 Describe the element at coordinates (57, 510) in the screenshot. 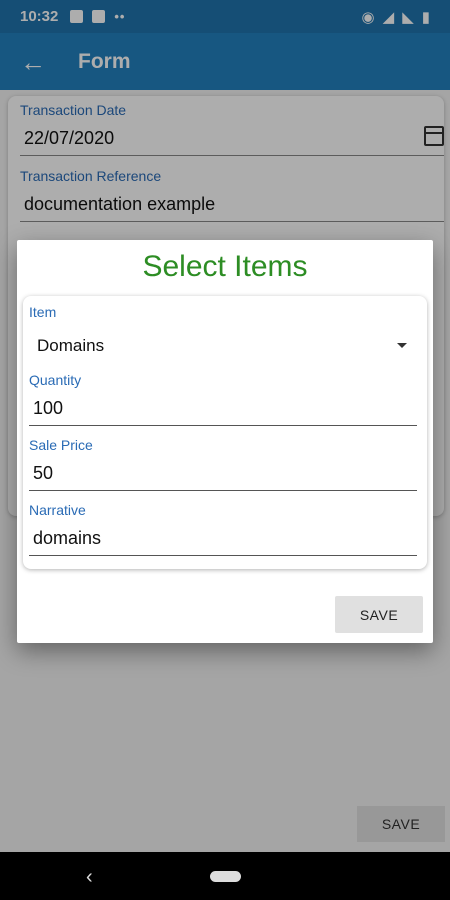

I see `narrative-label: Narrative` at that location.